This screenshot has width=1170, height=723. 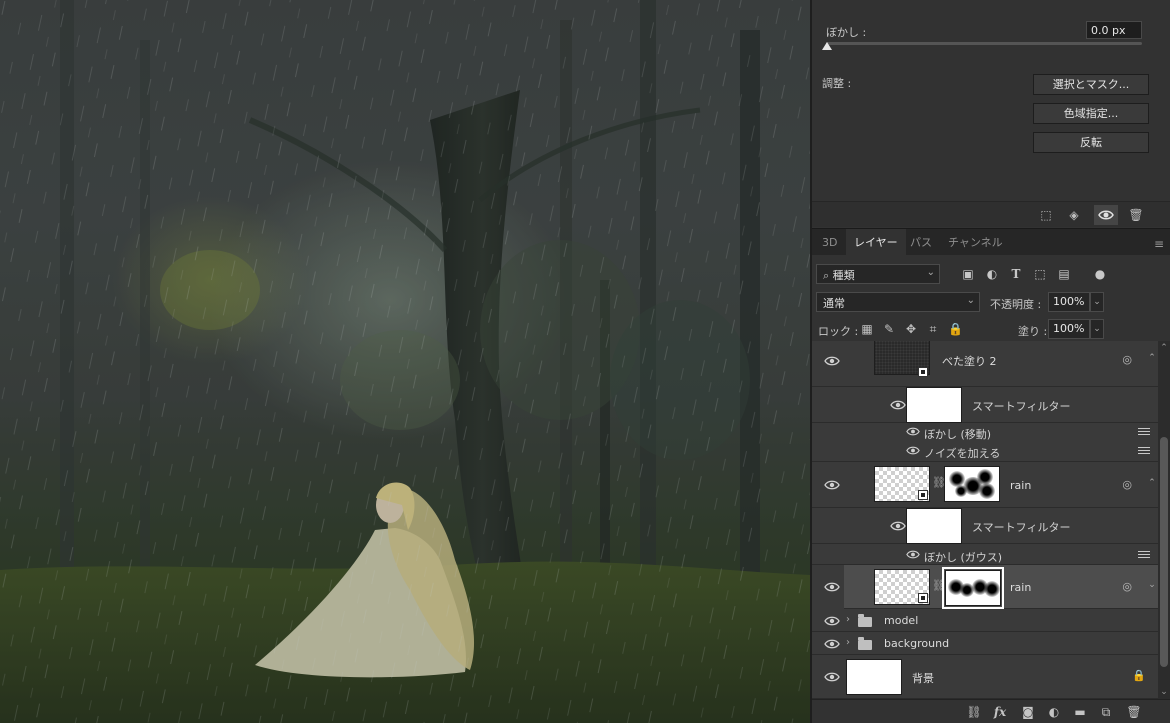 I want to click on blur-value-field: 0.0 px, so click(x=1114, y=30).